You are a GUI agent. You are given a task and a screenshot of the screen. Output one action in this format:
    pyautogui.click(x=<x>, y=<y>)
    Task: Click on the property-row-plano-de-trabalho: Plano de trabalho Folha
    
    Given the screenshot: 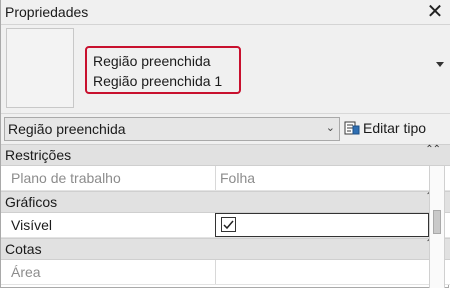 What is the action you would take?
    pyautogui.click(x=225, y=178)
    